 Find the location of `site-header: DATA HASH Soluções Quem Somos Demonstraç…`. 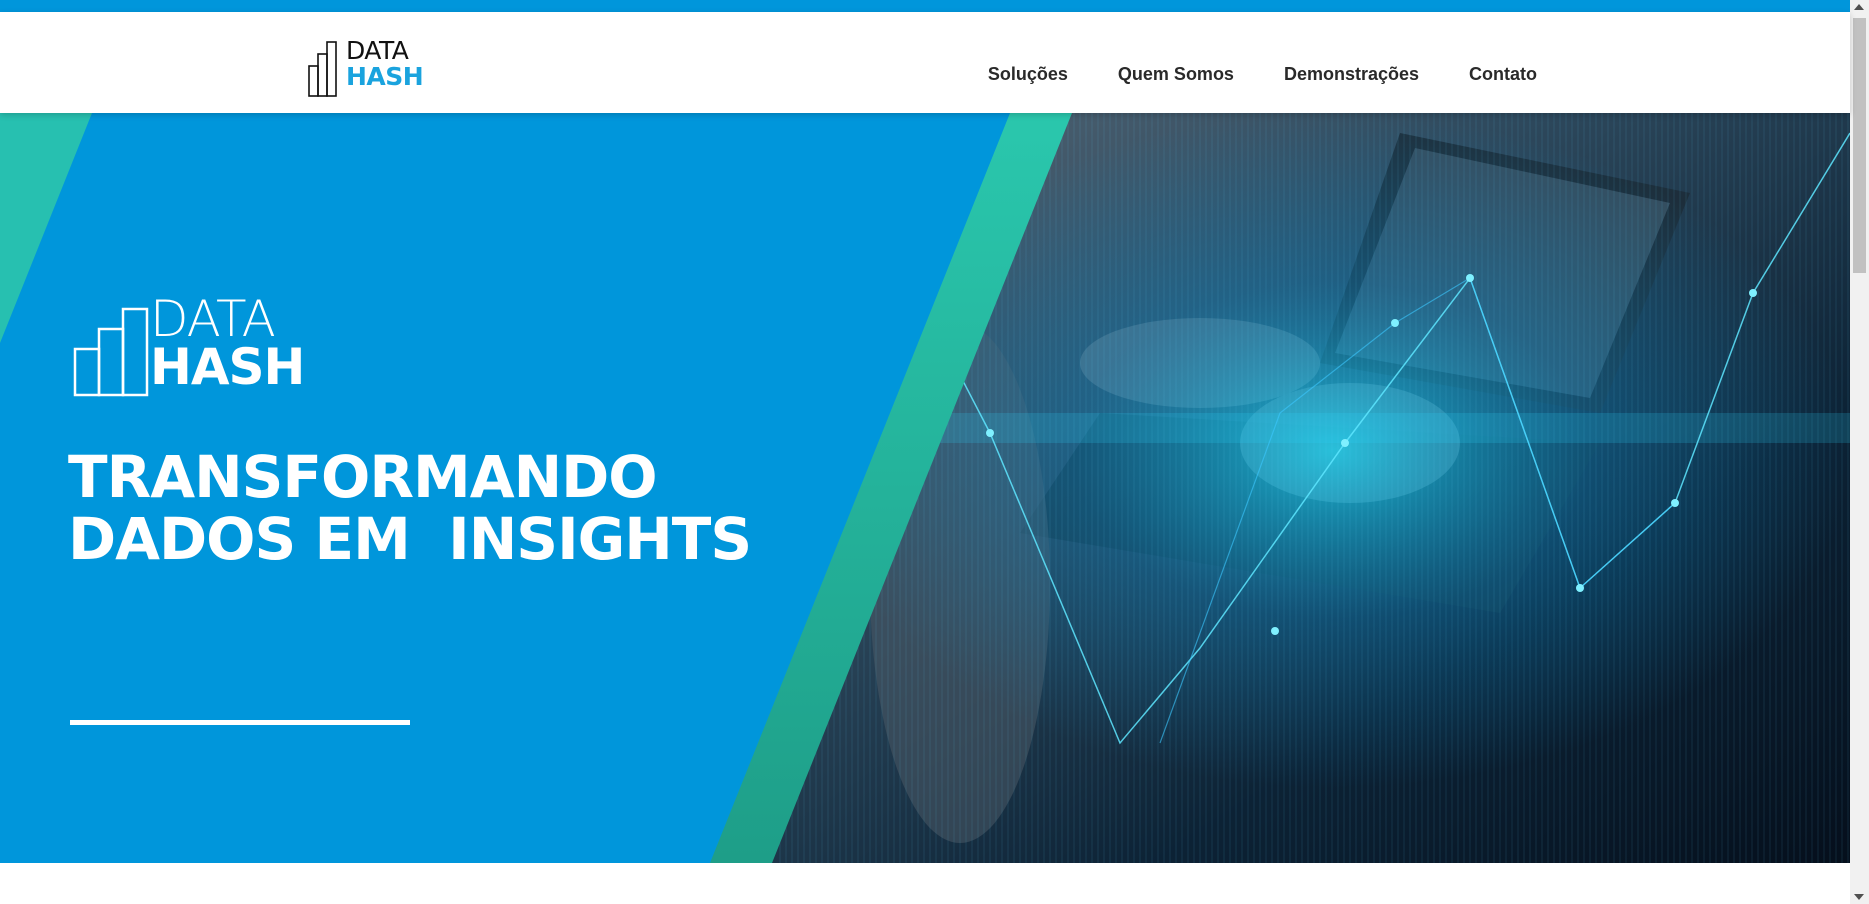

site-header: DATA HASH Soluções Quem Somos Demonstraç… is located at coordinates (925, 62).